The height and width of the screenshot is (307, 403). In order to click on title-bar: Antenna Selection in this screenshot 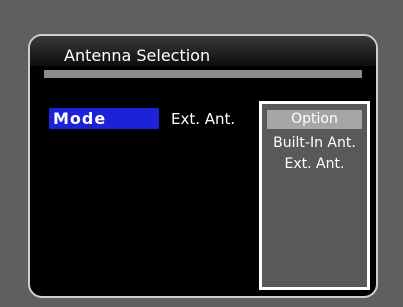, I will do `click(203, 51)`.